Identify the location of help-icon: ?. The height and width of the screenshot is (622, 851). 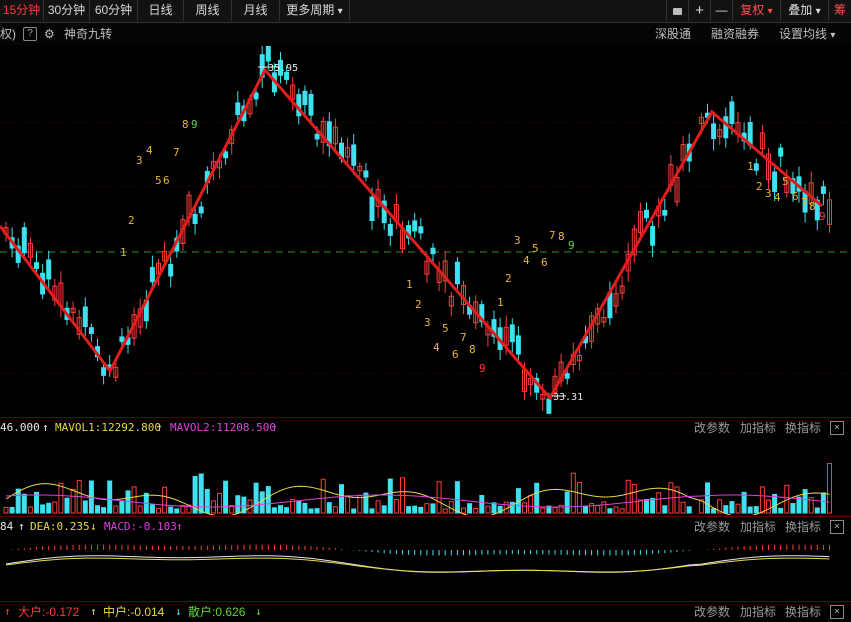
(30, 34).